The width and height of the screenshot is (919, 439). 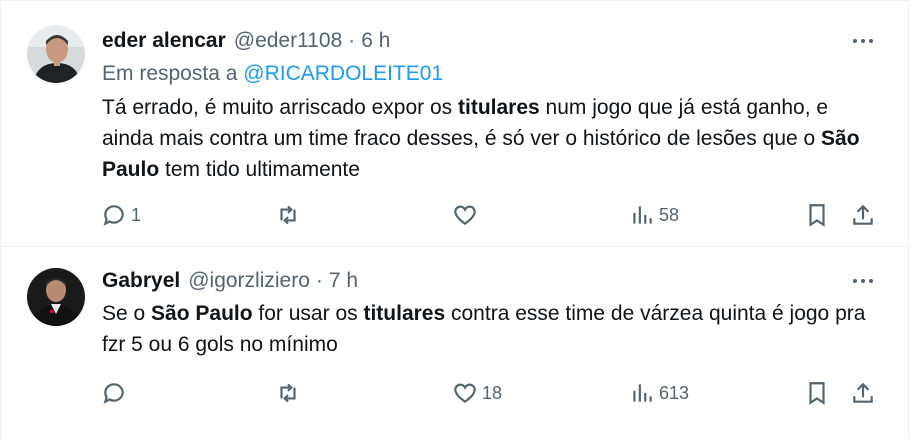 What do you see at coordinates (674, 392) in the screenshot?
I see `view-count: 613` at bounding box center [674, 392].